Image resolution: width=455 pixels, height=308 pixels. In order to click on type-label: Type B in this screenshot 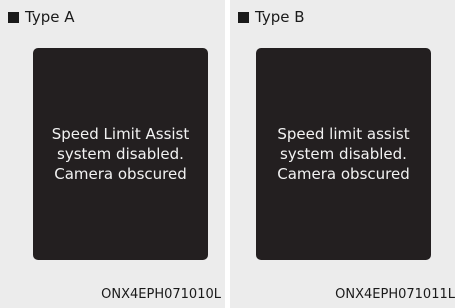, I will do `click(280, 17)`.